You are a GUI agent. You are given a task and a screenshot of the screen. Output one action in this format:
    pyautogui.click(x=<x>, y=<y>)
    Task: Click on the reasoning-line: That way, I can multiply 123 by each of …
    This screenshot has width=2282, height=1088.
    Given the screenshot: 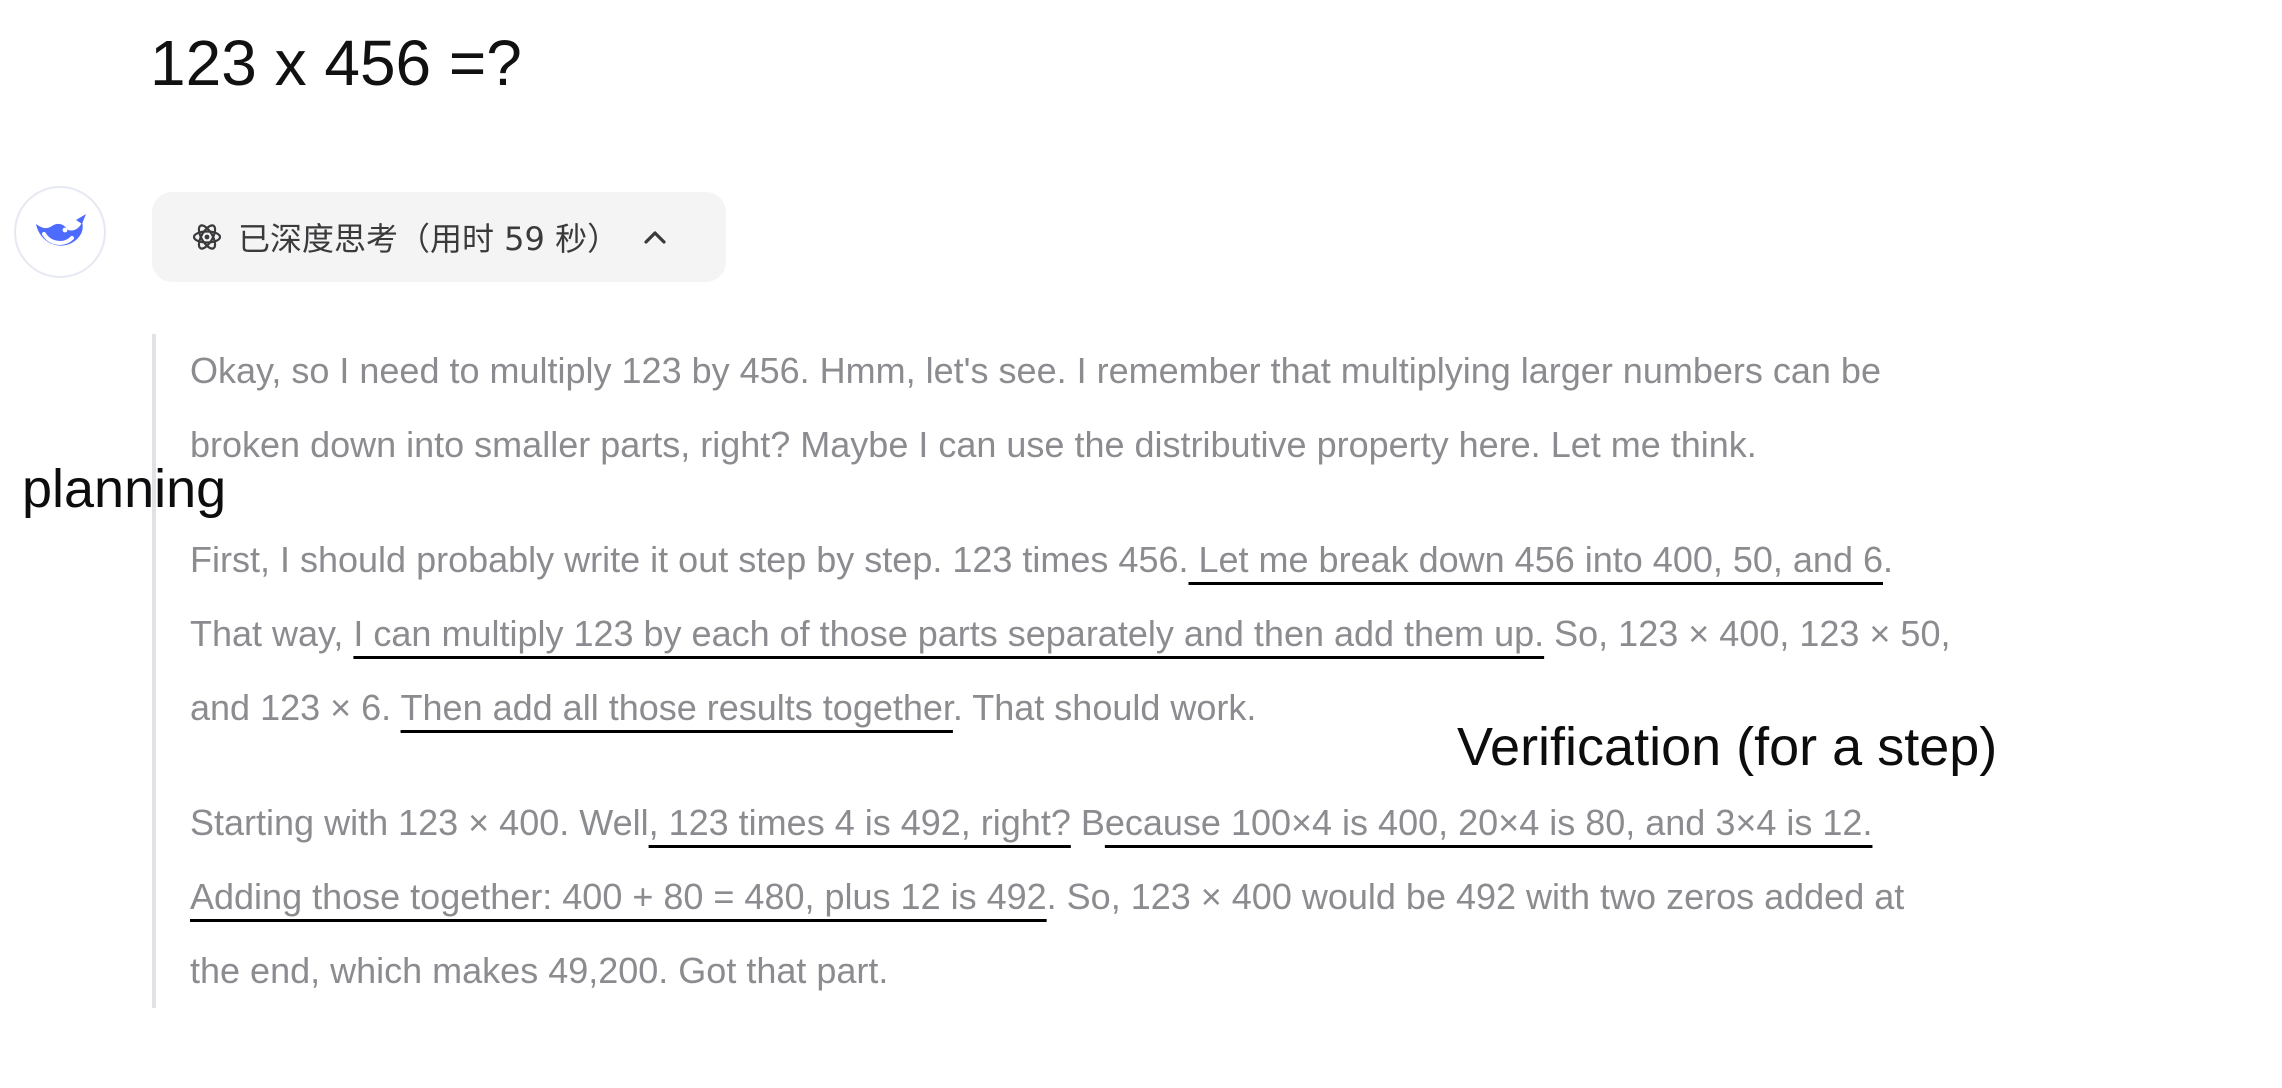 What is the action you would take?
    pyautogui.click(x=1070, y=633)
    